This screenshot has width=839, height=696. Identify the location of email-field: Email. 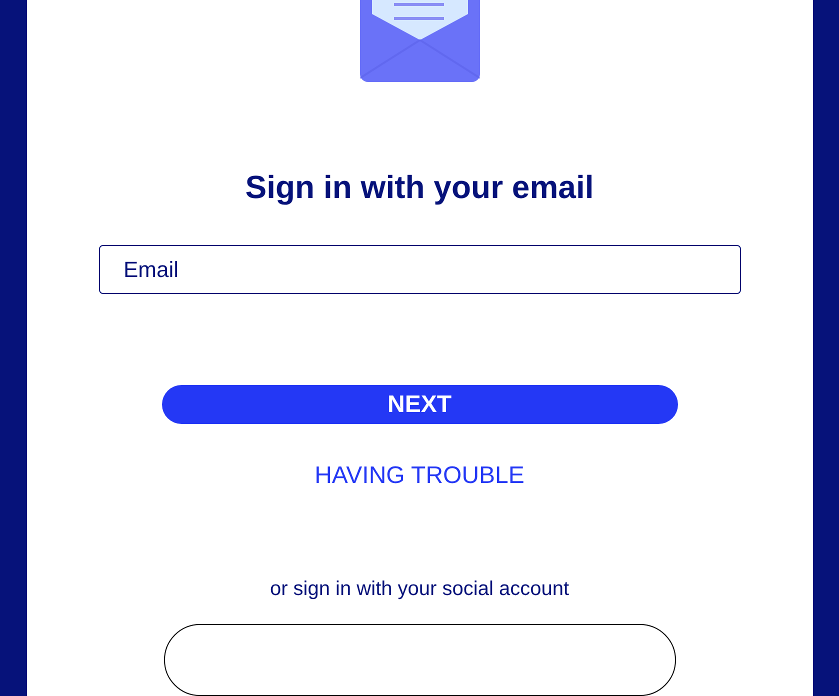
(419, 269).